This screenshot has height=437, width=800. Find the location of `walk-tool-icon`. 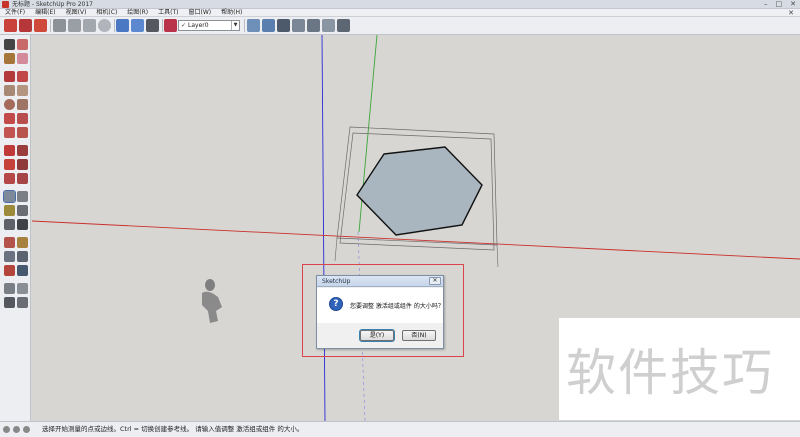

walk-tool-icon is located at coordinates (9, 302).